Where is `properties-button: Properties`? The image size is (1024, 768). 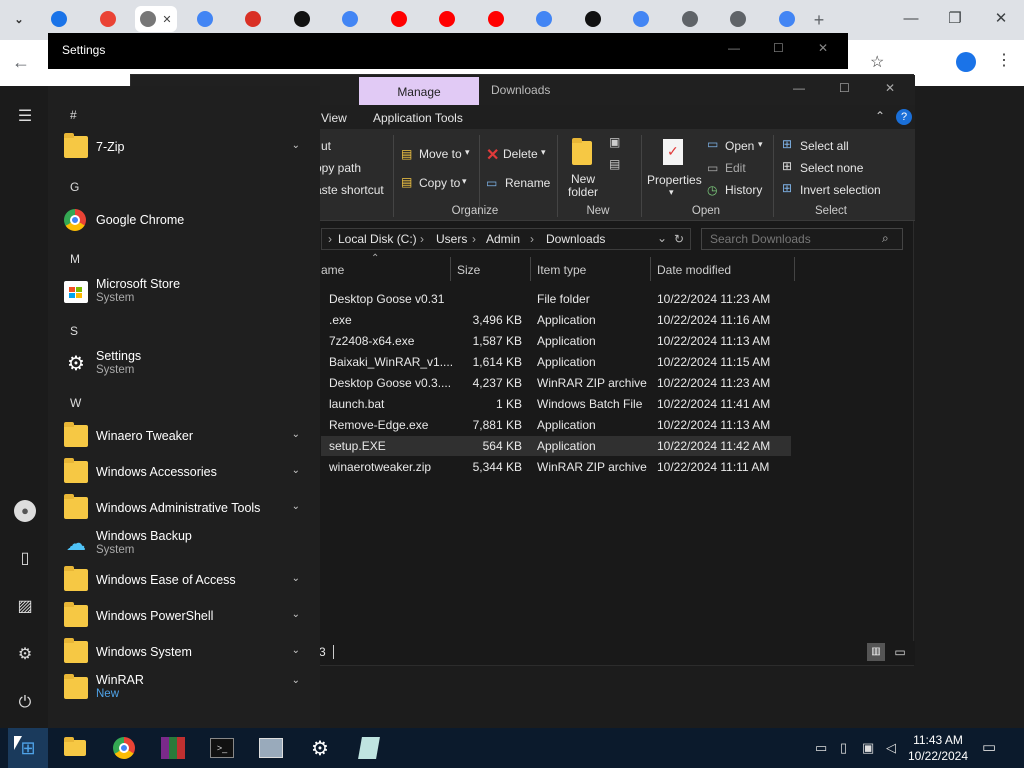 properties-button: Properties is located at coordinates (674, 180).